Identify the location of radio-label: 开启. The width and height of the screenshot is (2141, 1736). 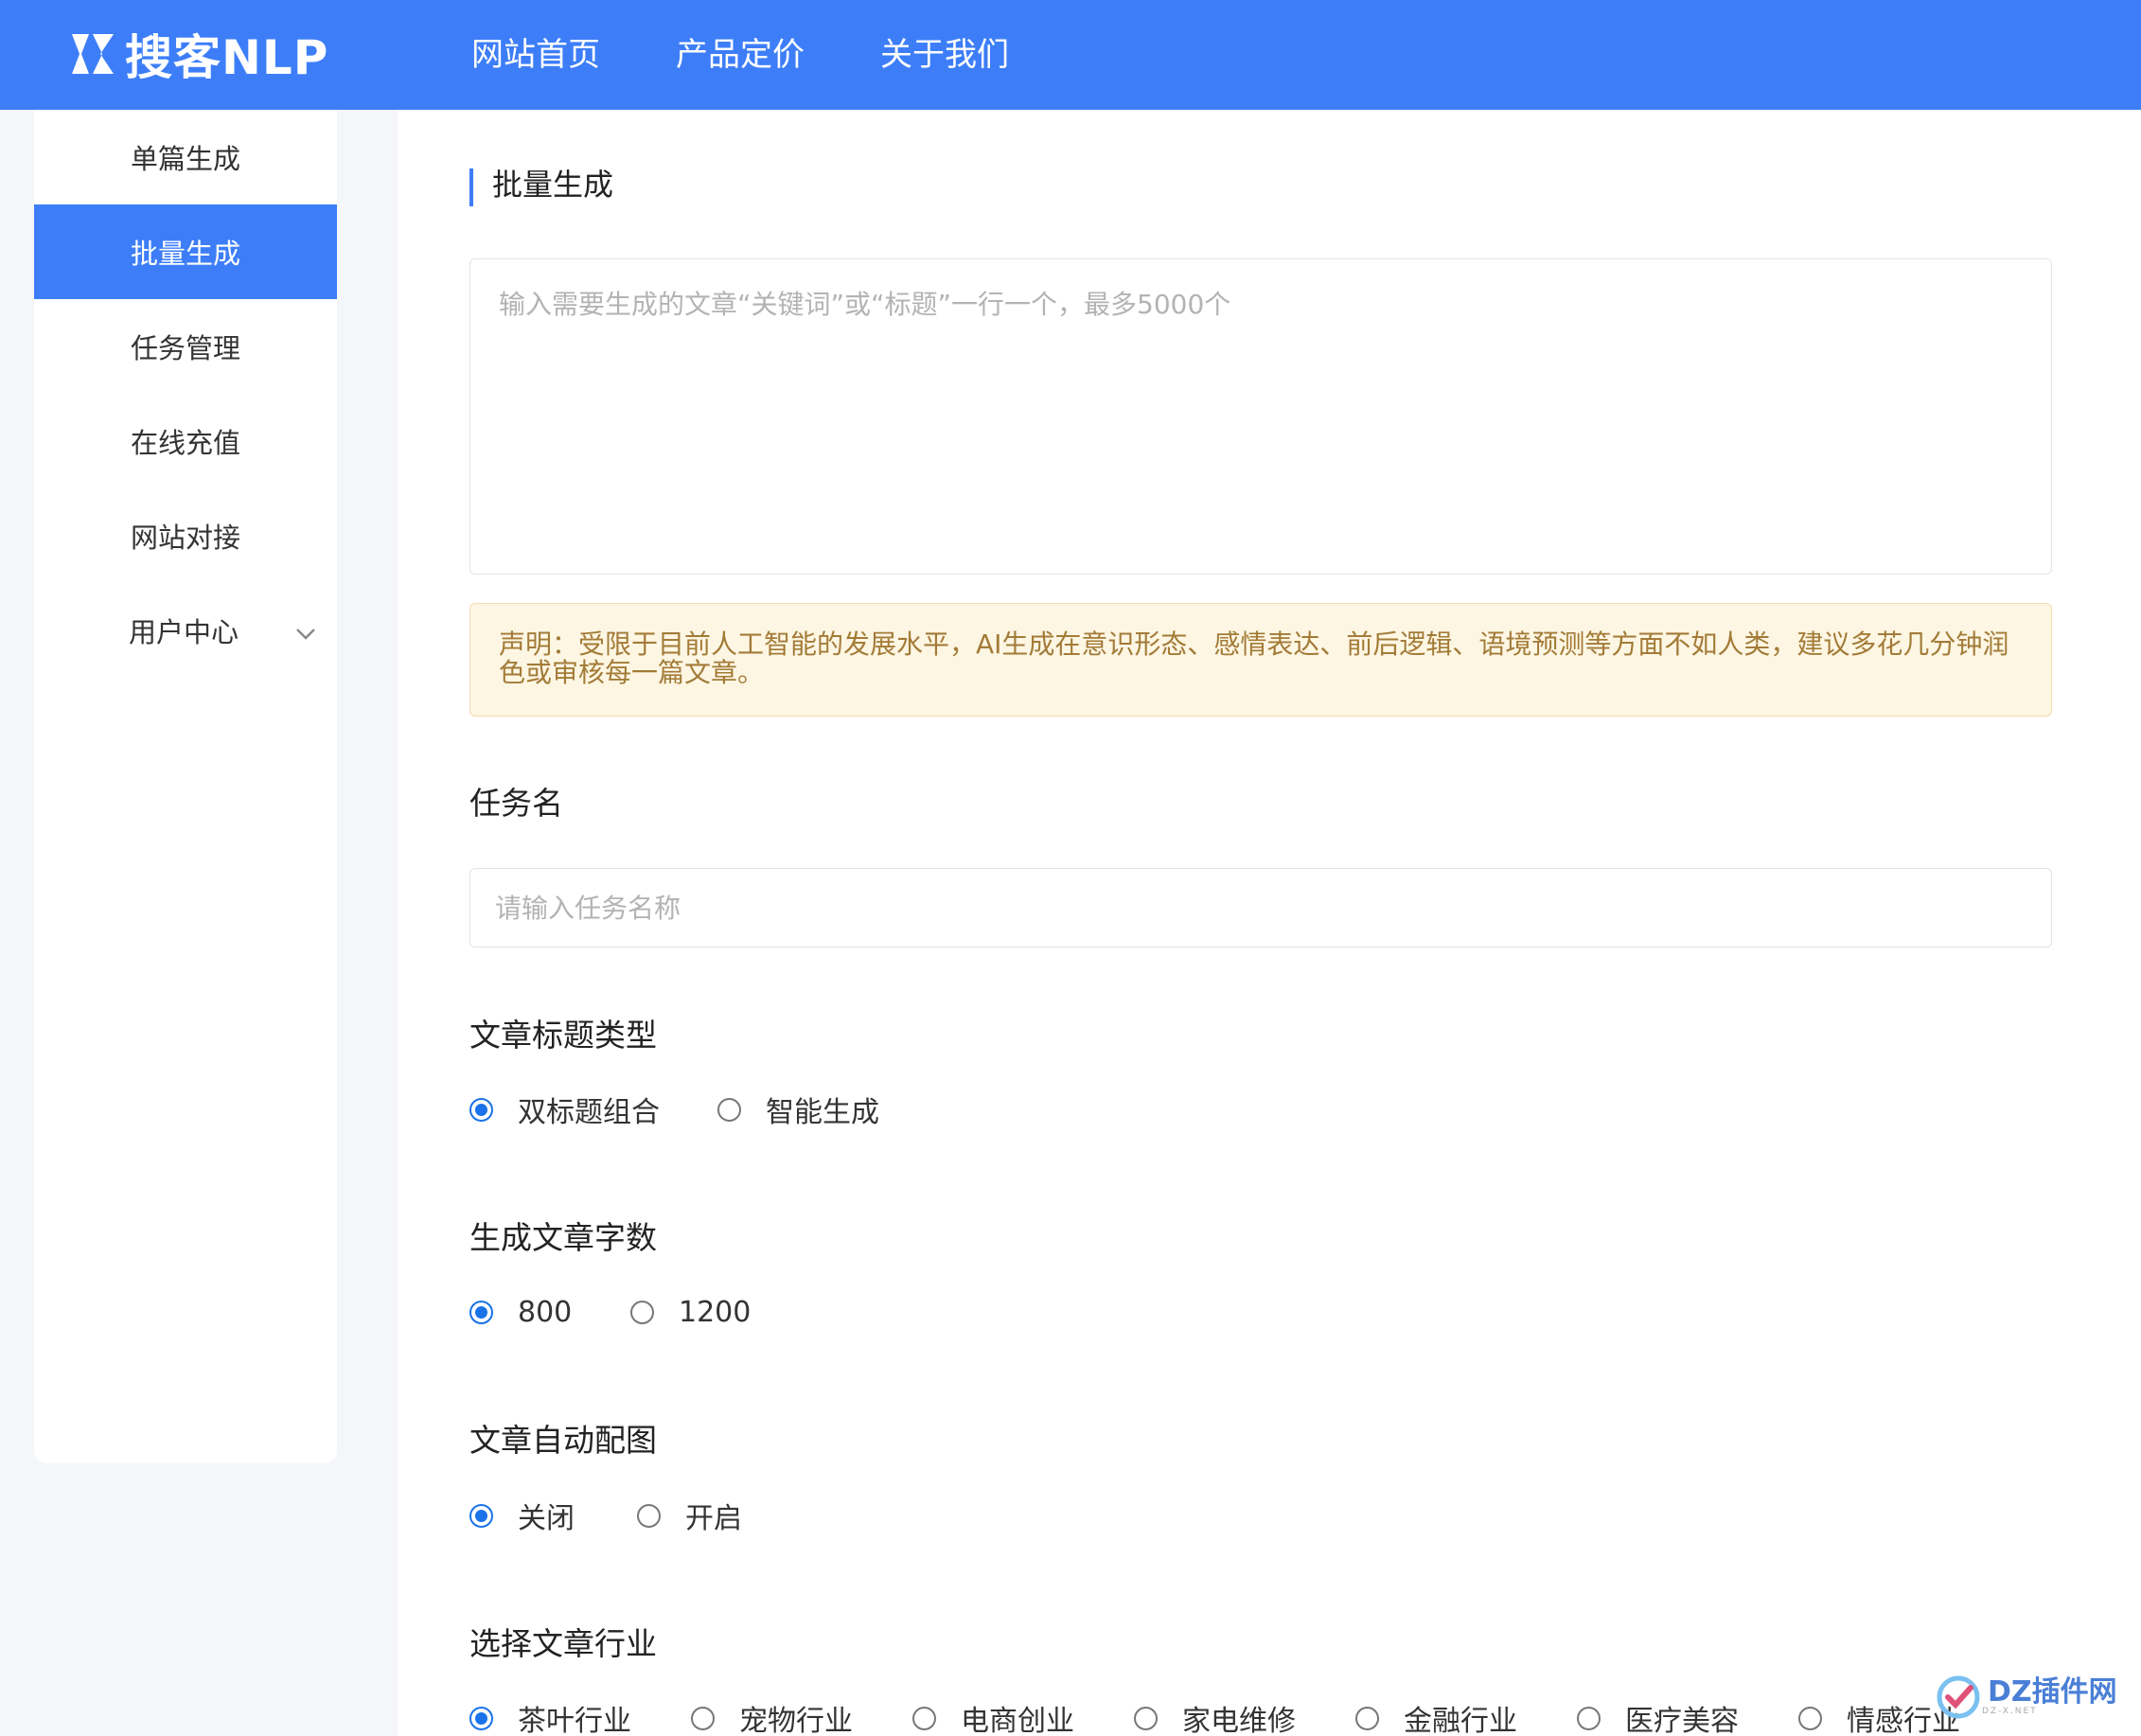
(713, 1518).